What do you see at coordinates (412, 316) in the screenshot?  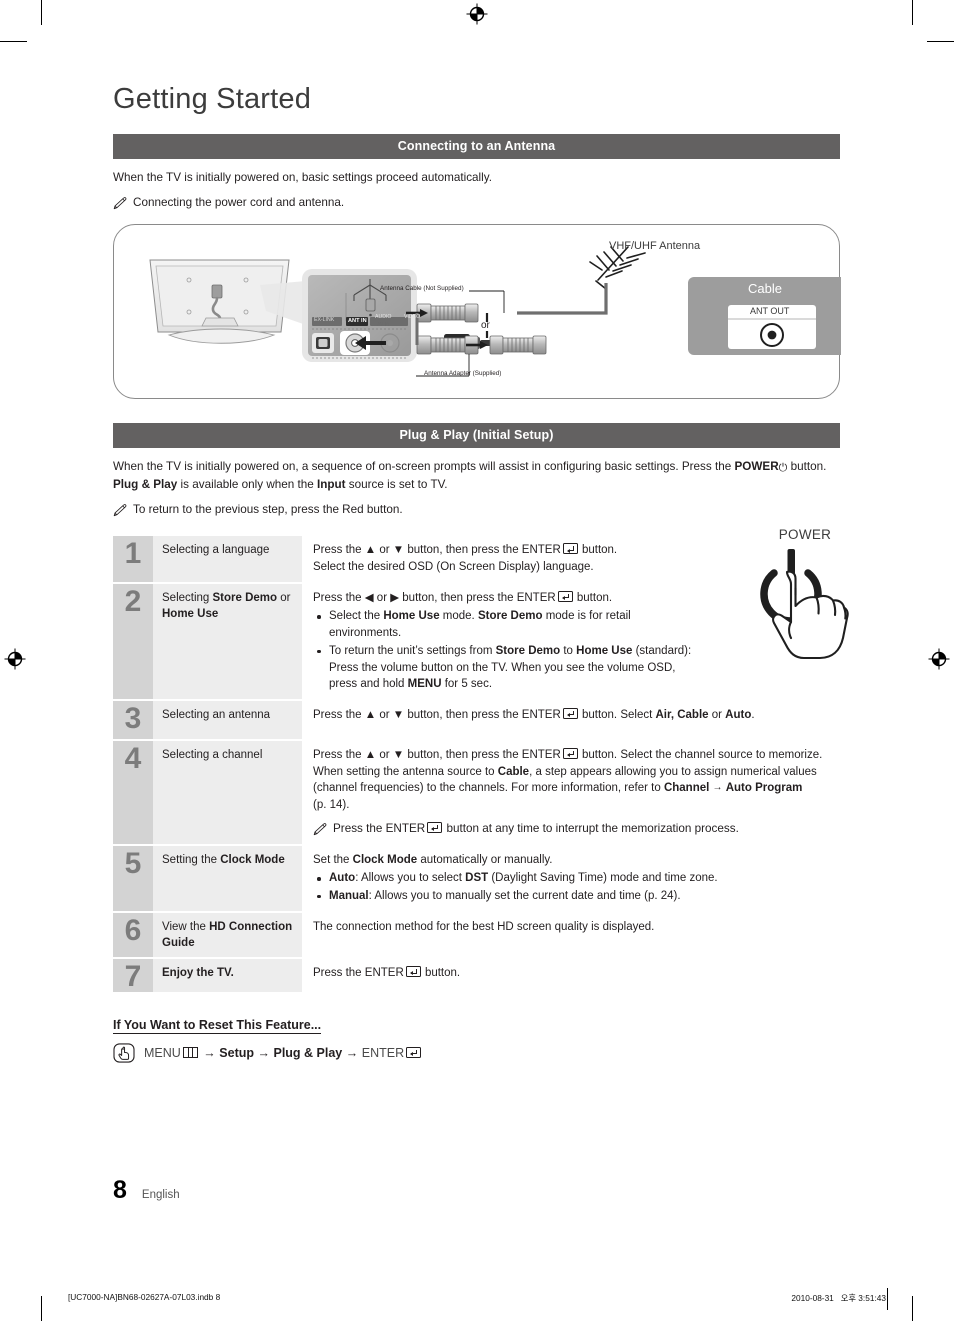 I see `diagram-label-video: VIDEO` at bounding box center [412, 316].